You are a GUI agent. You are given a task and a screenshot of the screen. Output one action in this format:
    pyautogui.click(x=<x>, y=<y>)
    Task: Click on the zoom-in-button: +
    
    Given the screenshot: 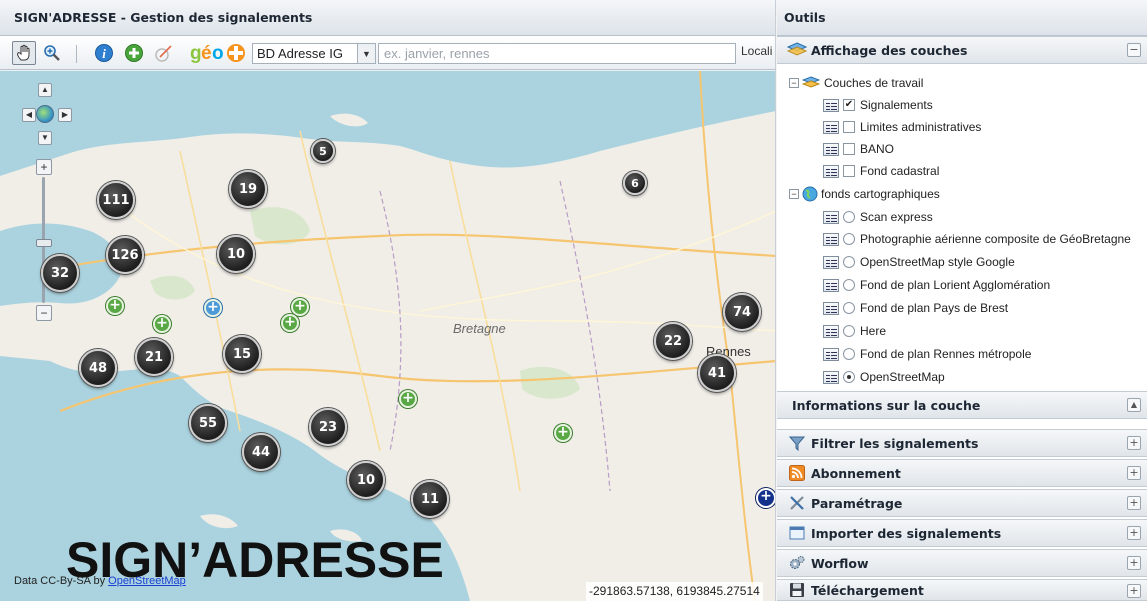 What is the action you would take?
    pyautogui.click(x=44, y=167)
    